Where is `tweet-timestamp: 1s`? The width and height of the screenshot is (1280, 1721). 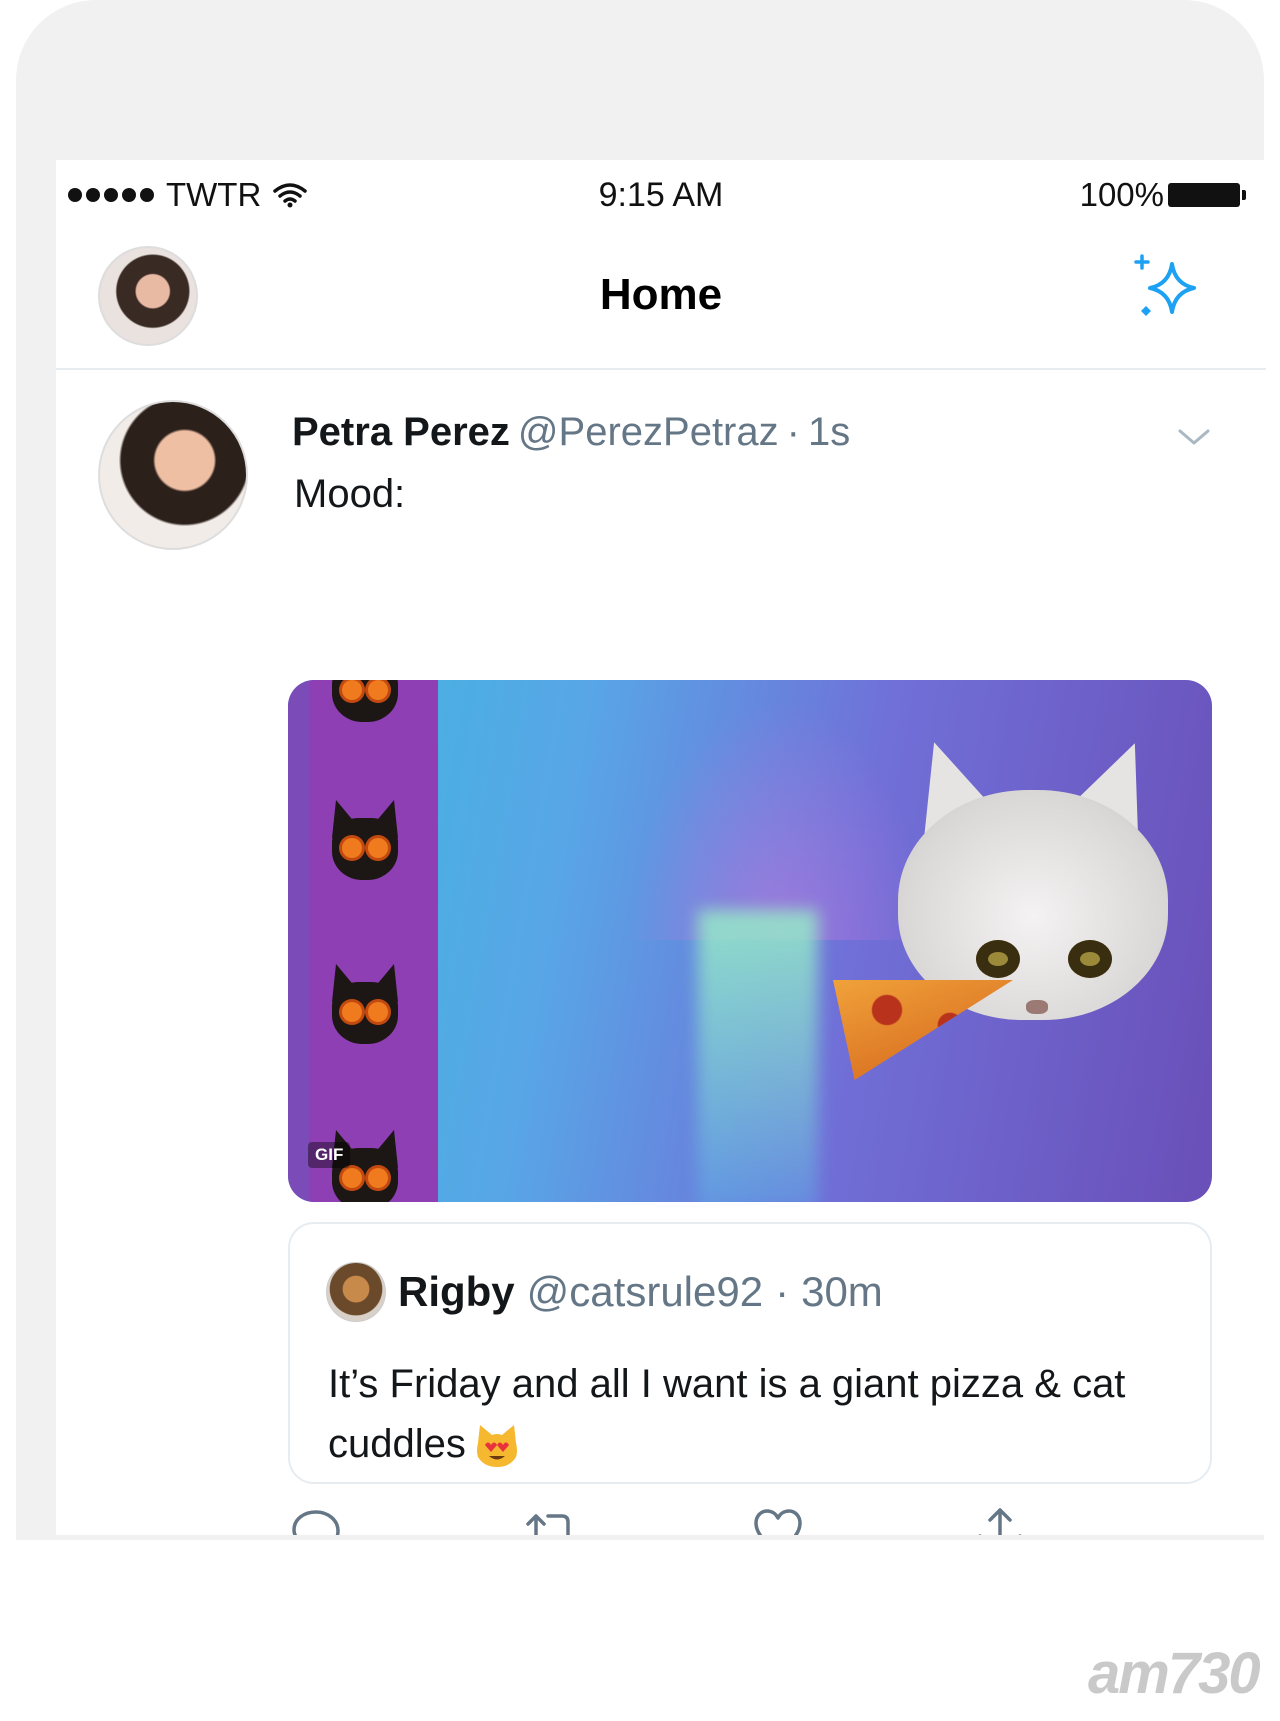 tweet-timestamp: 1s is located at coordinates (829, 432).